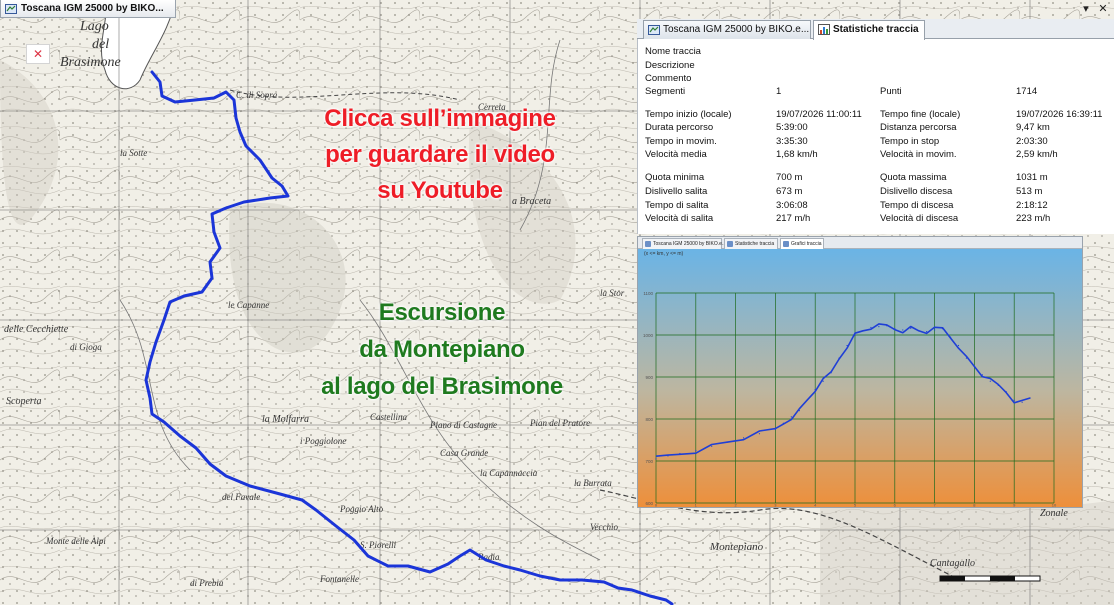  I want to click on map-tab-icon, so click(654, 30).